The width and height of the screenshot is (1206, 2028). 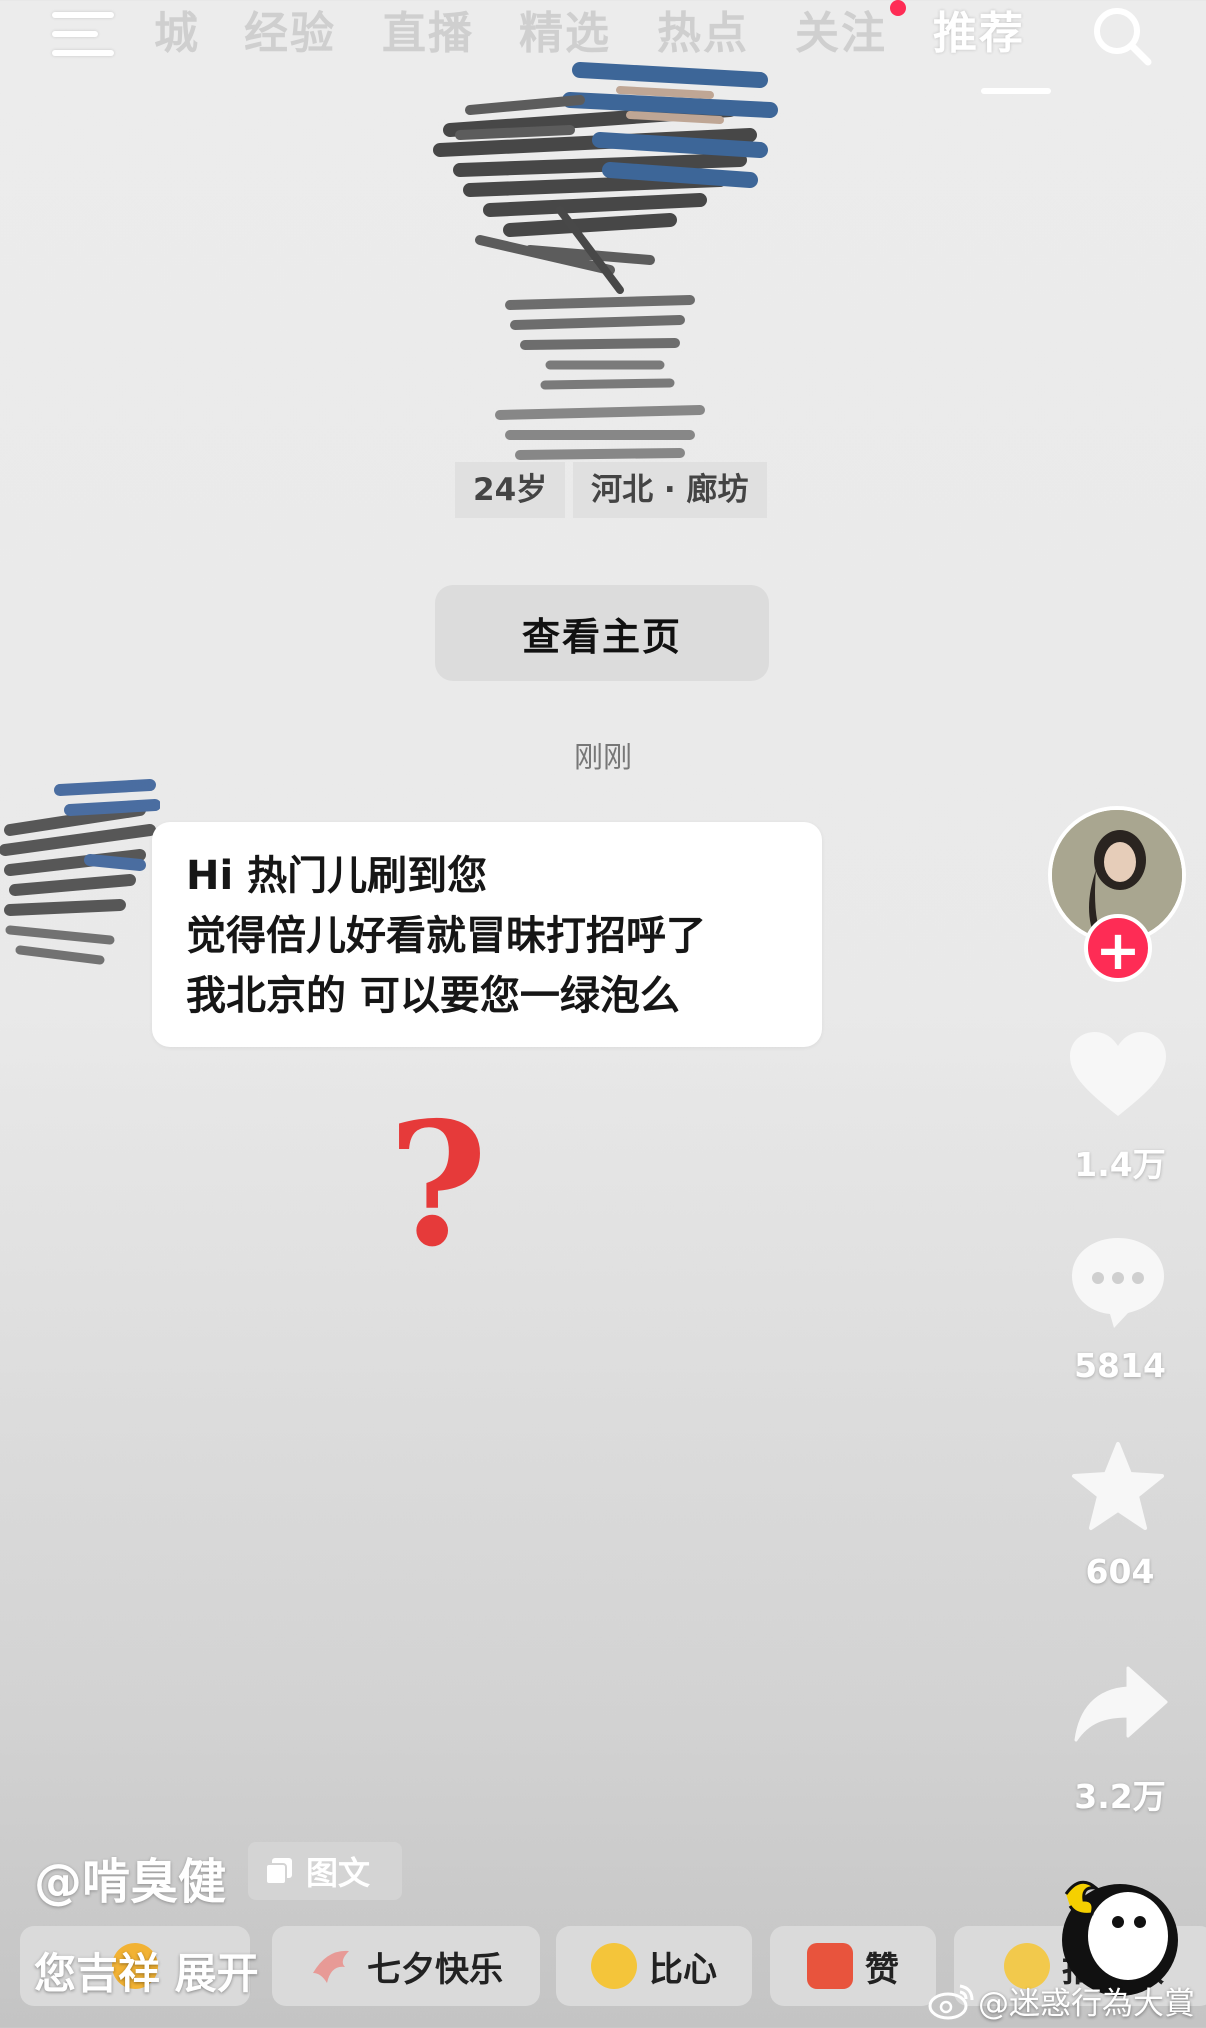 I want to click on cartoon-sticker-icon, so click(x=1120, y=1938).